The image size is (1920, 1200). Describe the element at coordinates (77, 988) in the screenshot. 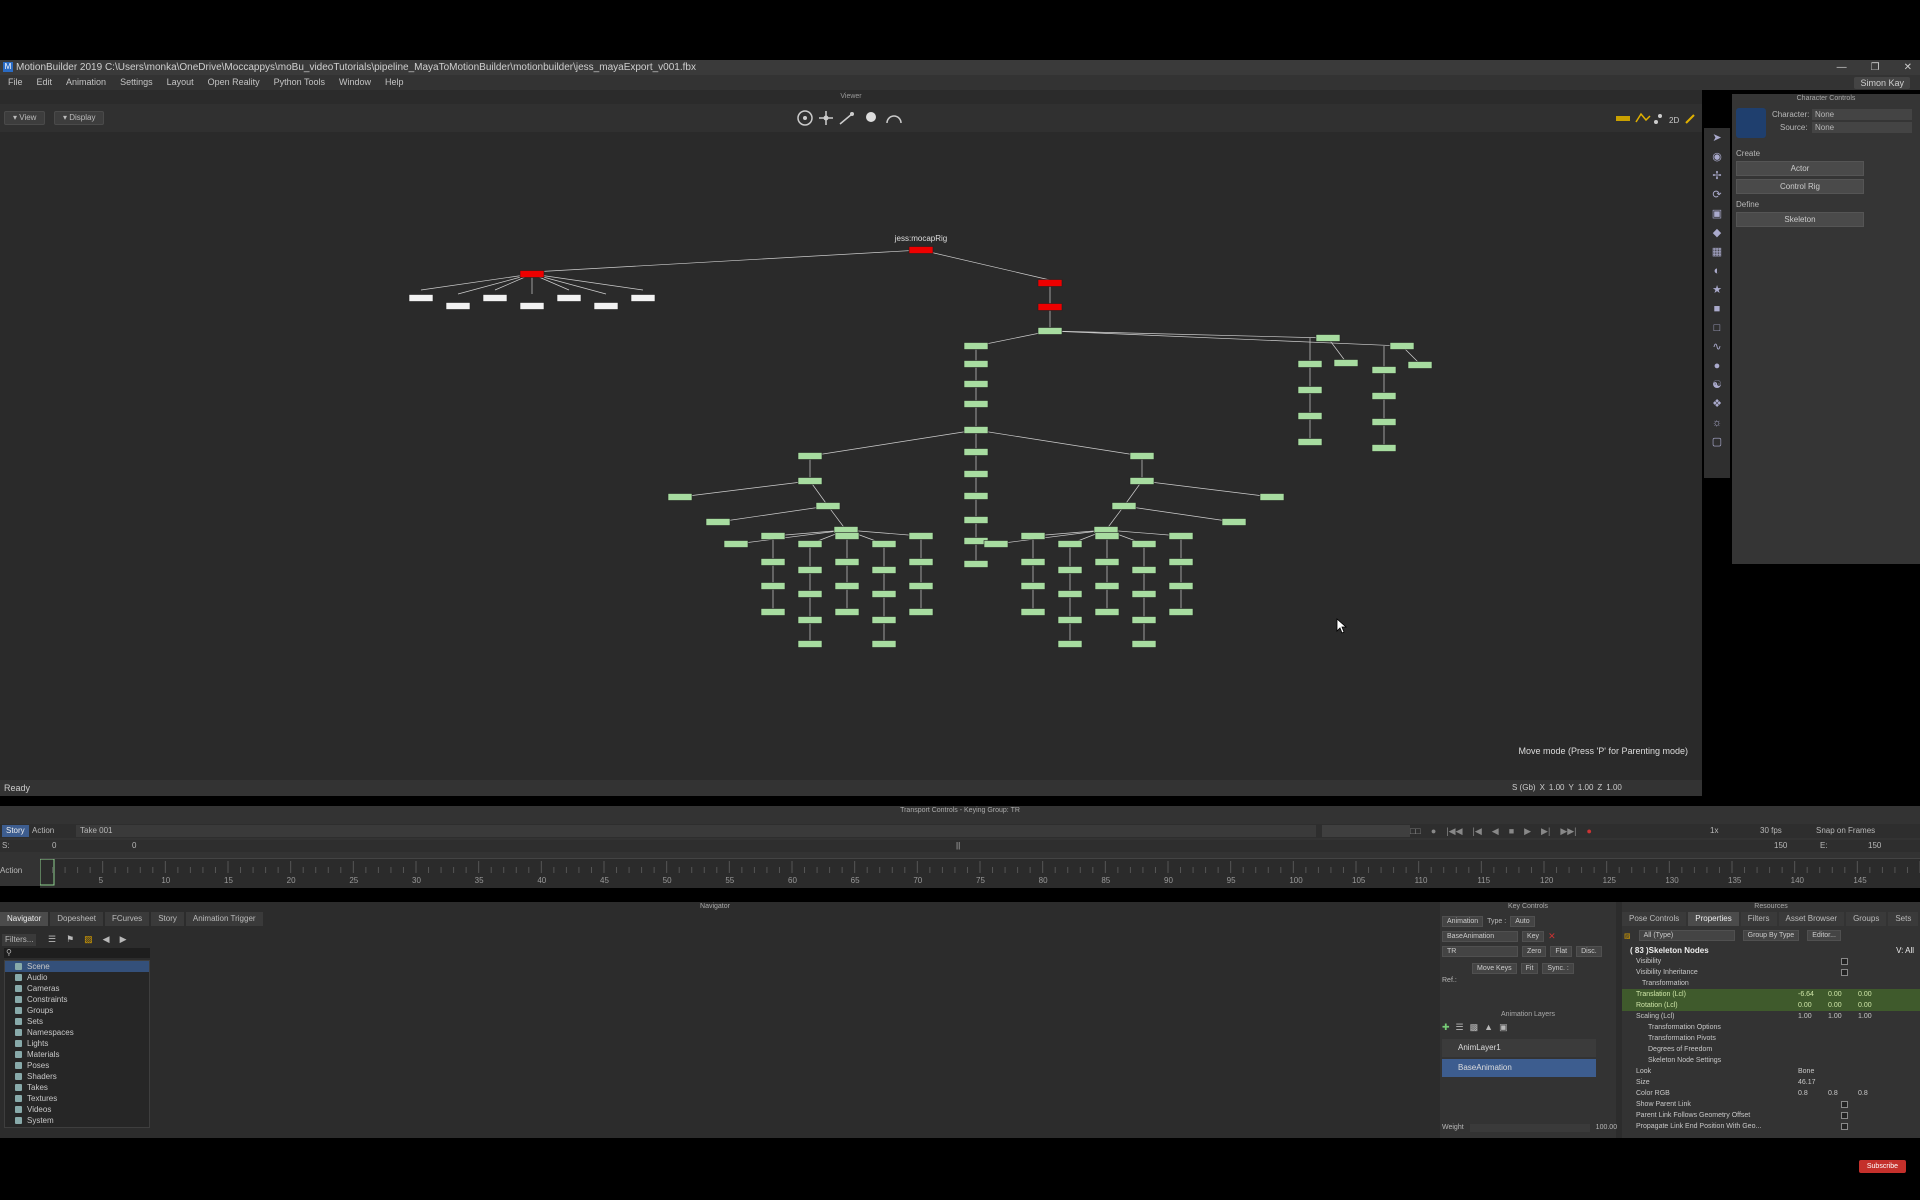

I see `tree-item-cameras: Cameras` at that location.